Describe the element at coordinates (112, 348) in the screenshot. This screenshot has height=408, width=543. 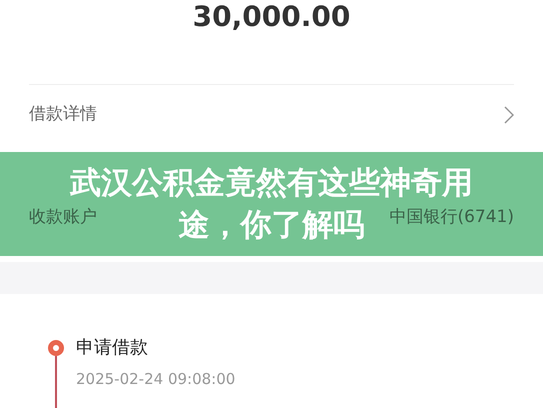
I see `timeline-title: 申请借款` at that location.